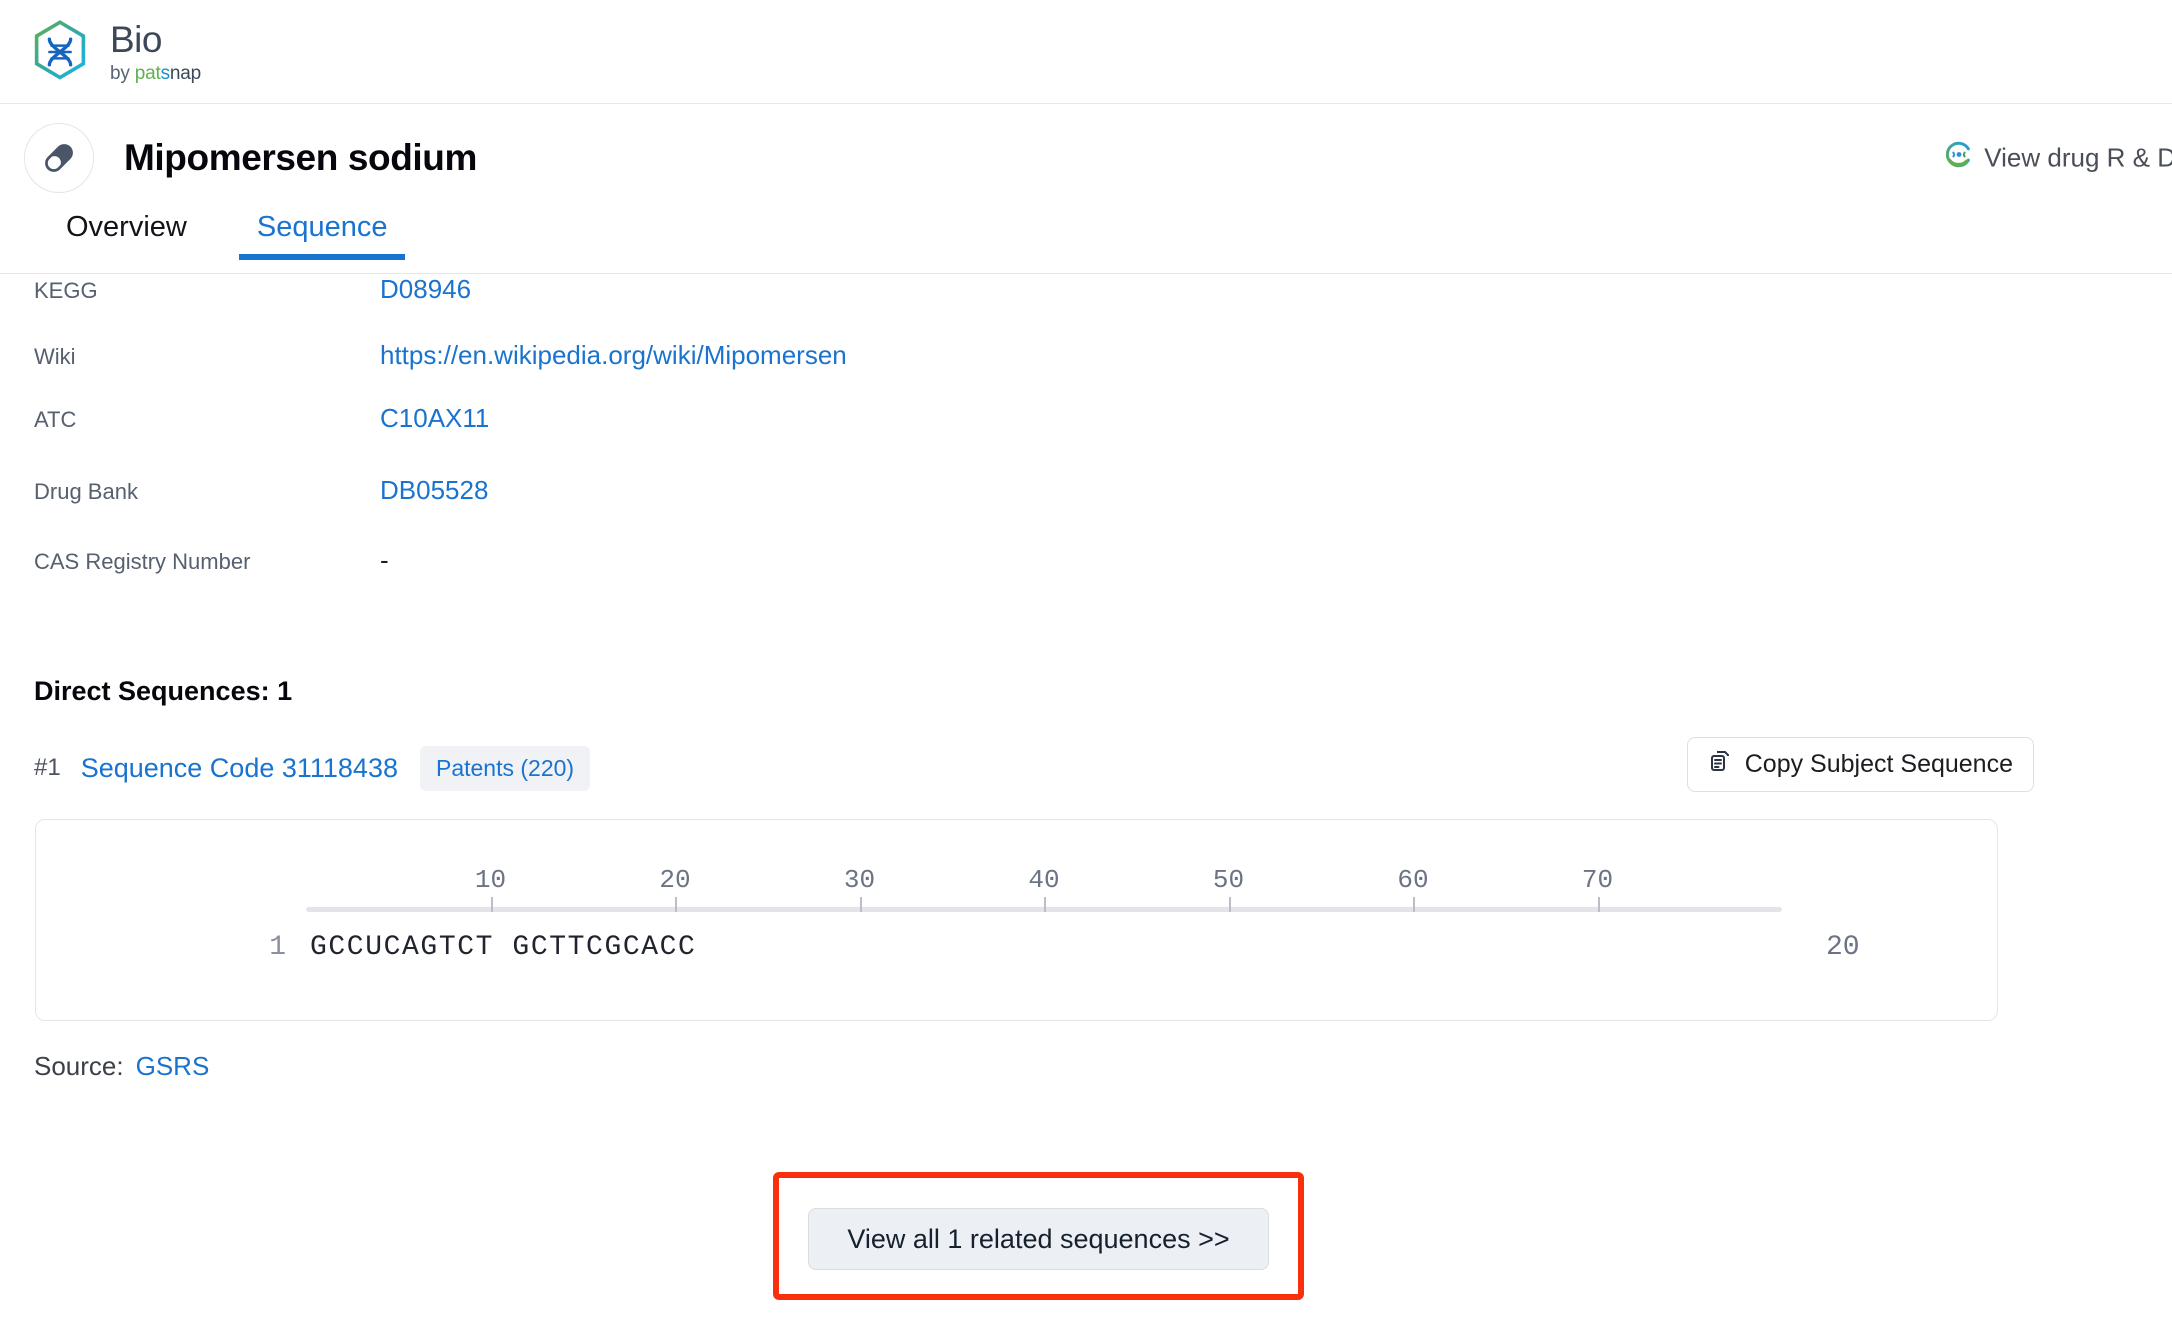  I want to click on view-drug-rd-link: View drug R & D, so click(2058, 158).